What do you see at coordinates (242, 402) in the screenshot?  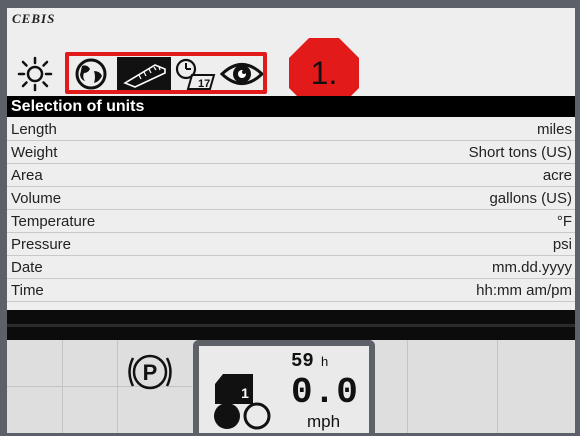 I see `tractor-gear-icon: 1` at bounding box center [242, 402].